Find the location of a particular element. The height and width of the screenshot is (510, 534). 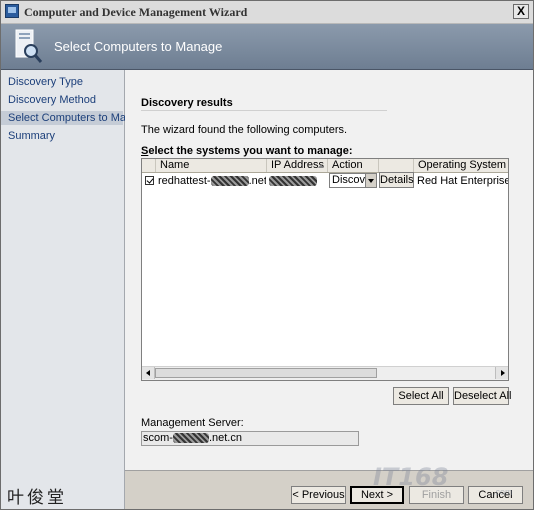

sort-arrow-icon is located at coordinates (321, 166).